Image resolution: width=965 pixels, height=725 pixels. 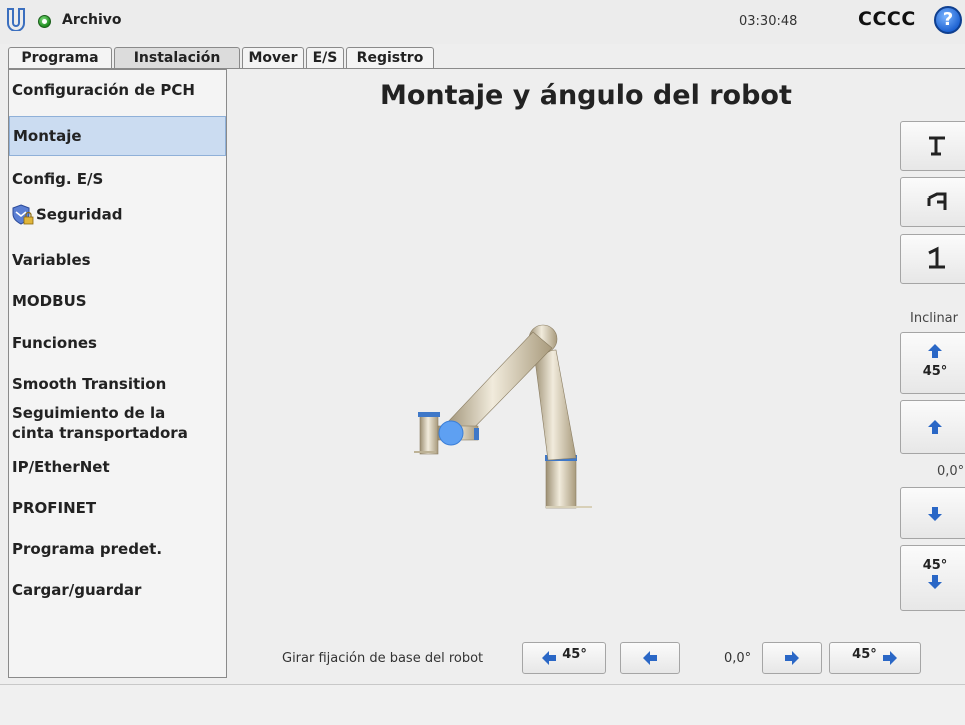 I want to click on sidebar-item-profinet: PROFINET, so click(x=117, y=514).